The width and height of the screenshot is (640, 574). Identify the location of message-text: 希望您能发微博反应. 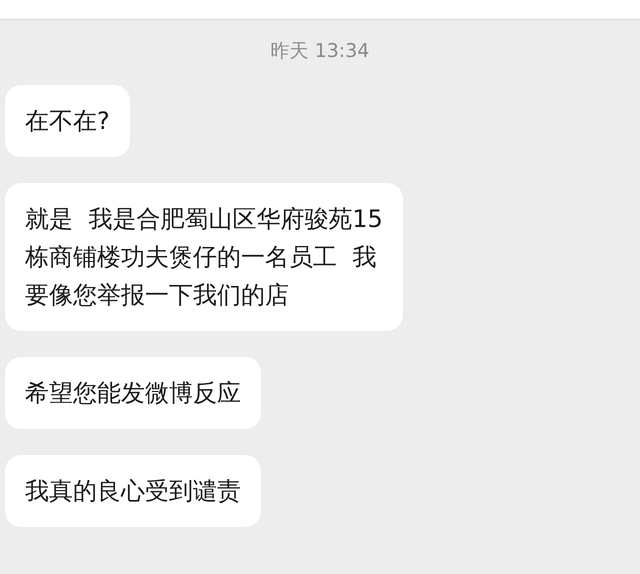
(133, 393).